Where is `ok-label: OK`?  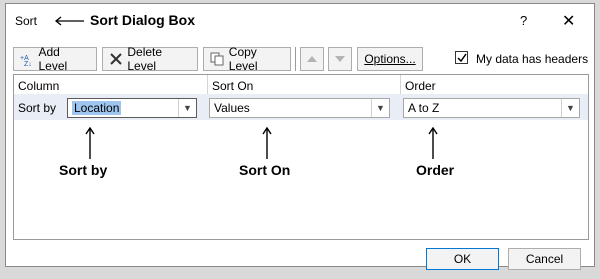 ok-label: OK is located at coordinates (462, 259).